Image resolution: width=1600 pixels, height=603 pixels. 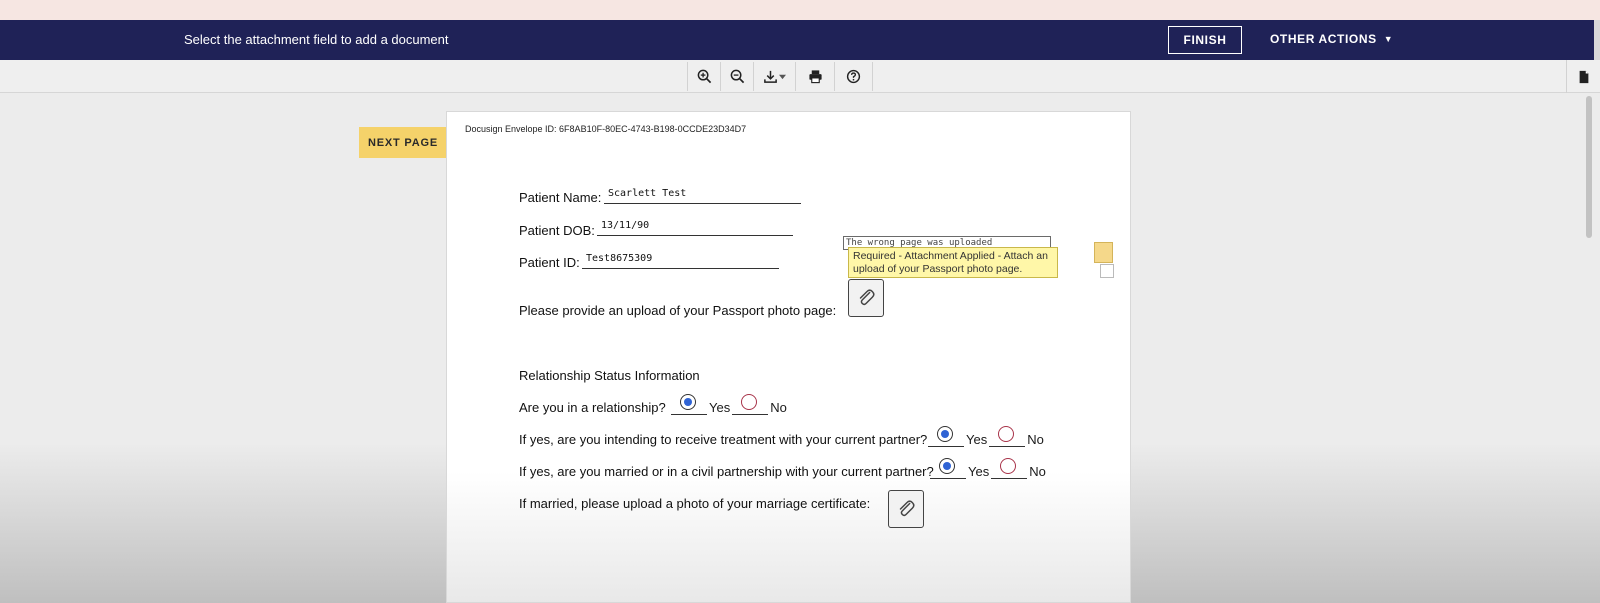 I want to click on zoom-out-icon, so click(x=737, y=76).